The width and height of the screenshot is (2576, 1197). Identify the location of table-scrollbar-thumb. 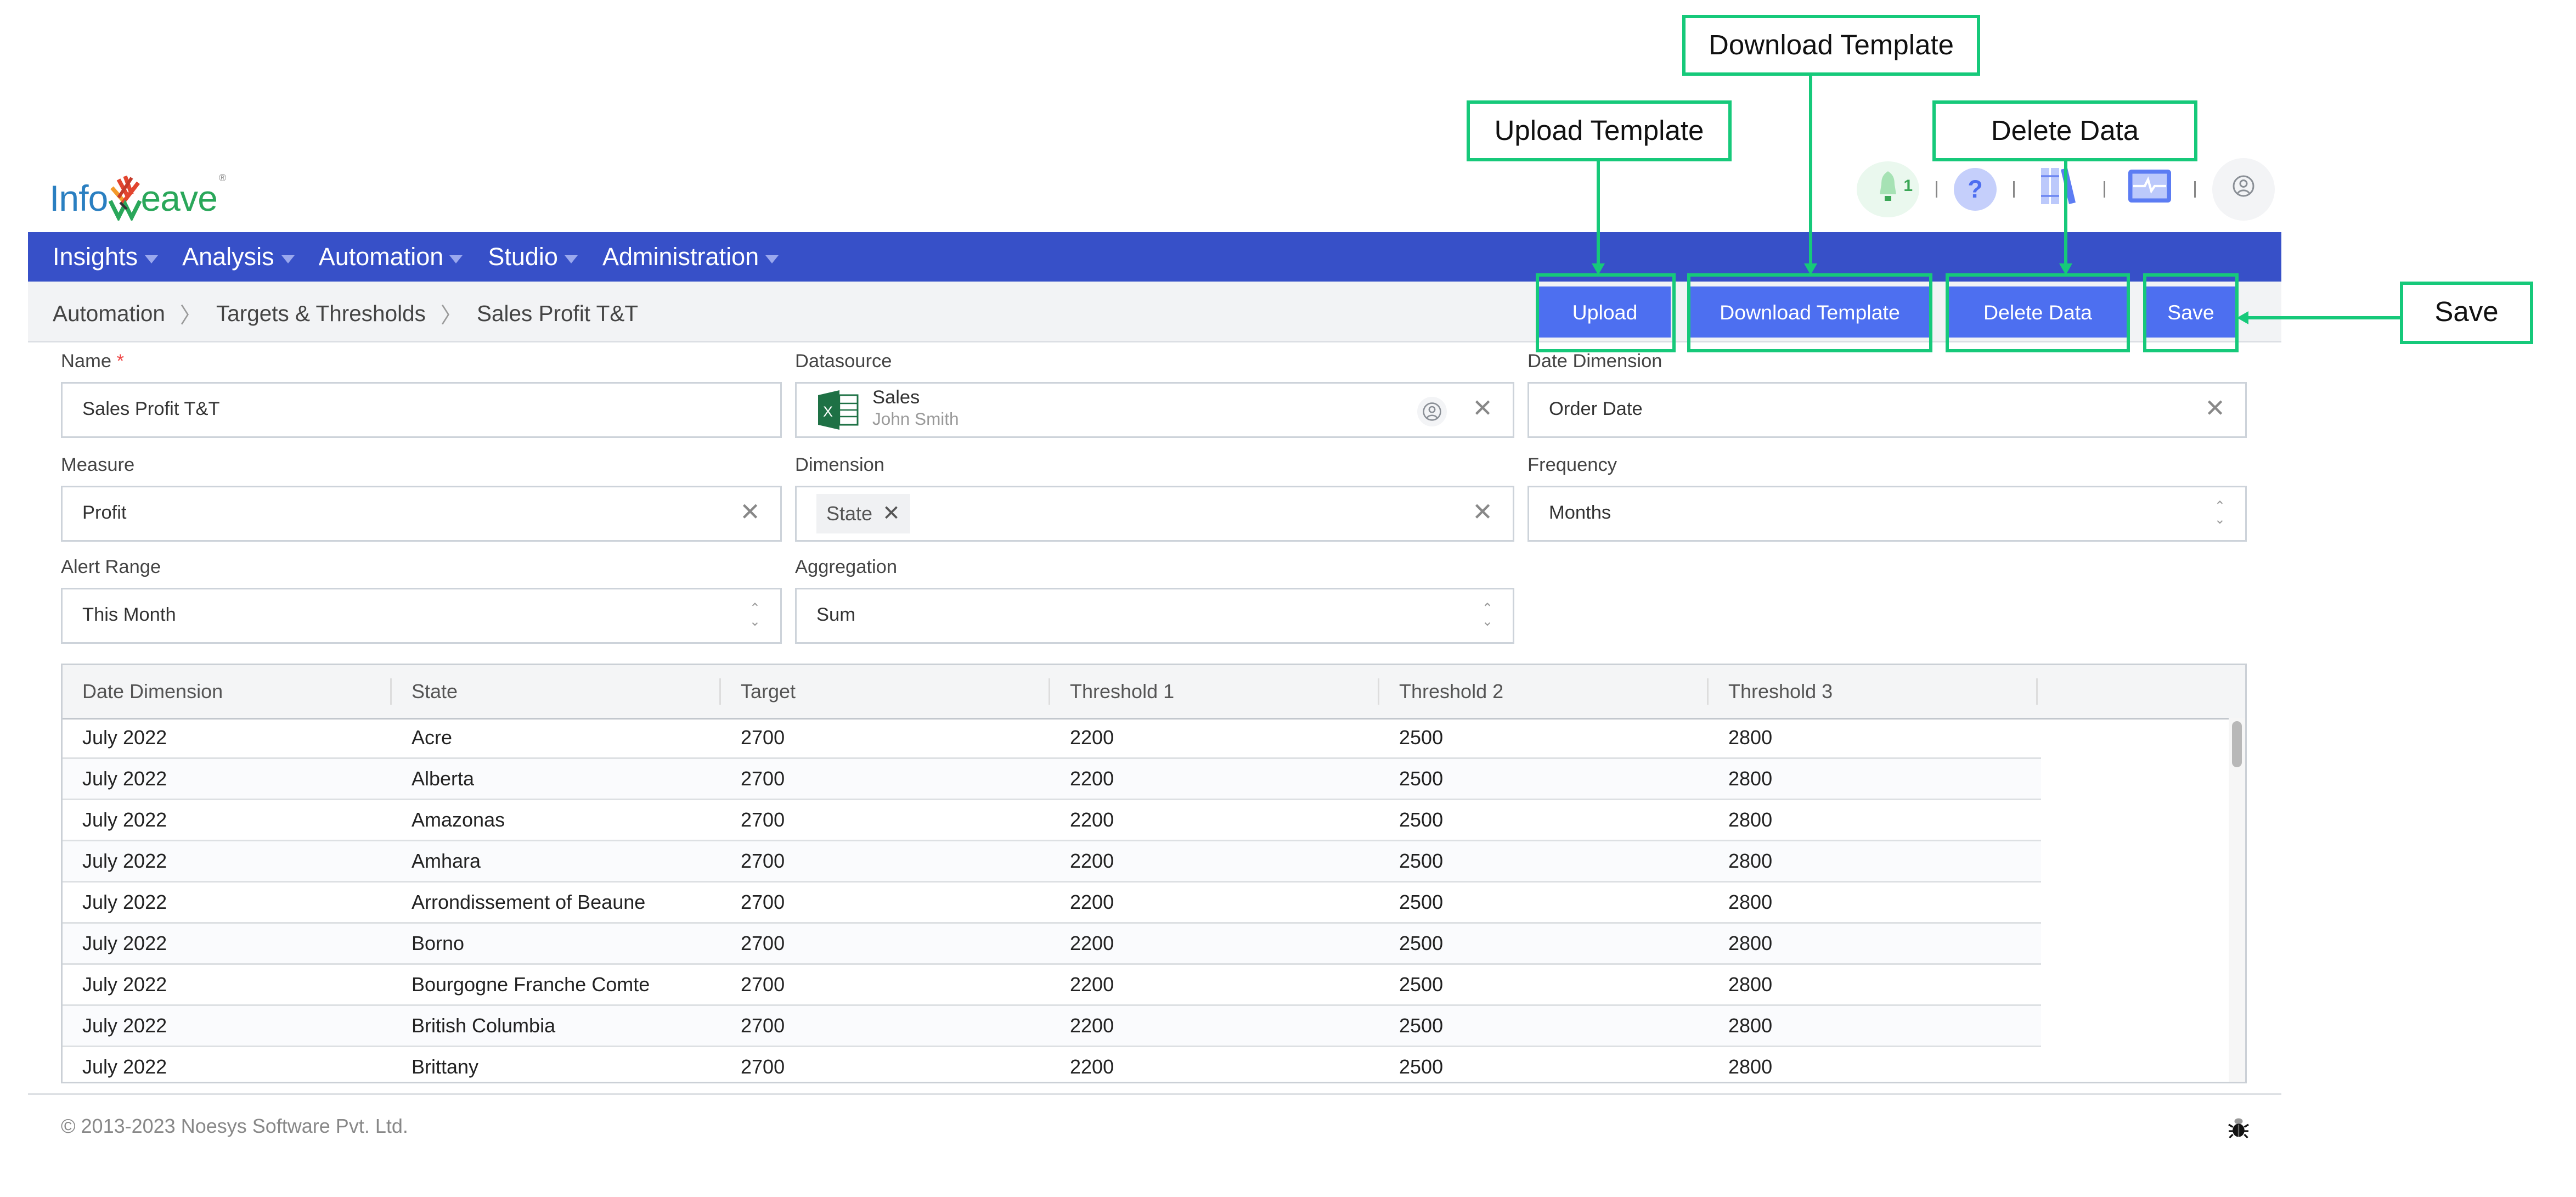
(2237, 744).